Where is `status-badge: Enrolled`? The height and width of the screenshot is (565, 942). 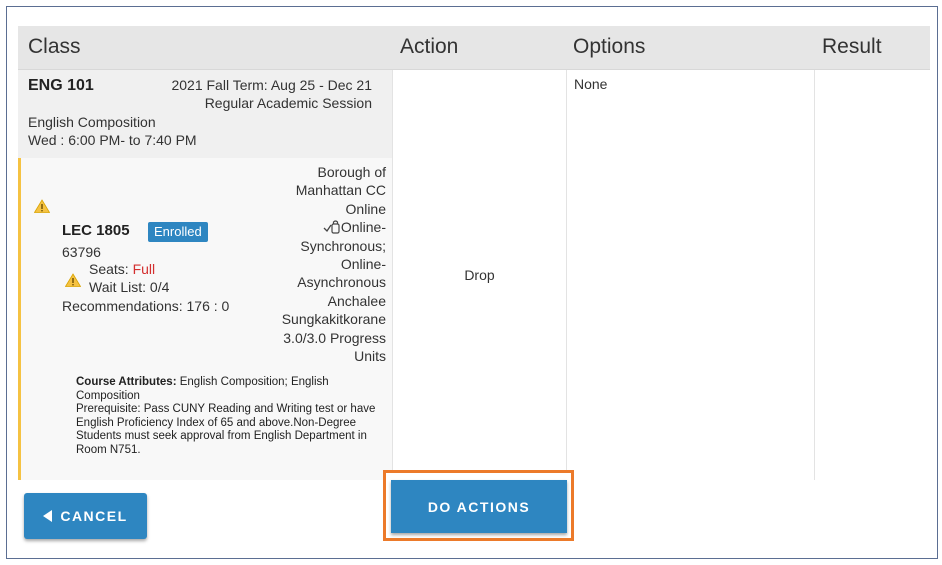 status-badge: Enrolled is located at coordinates (178, 232).